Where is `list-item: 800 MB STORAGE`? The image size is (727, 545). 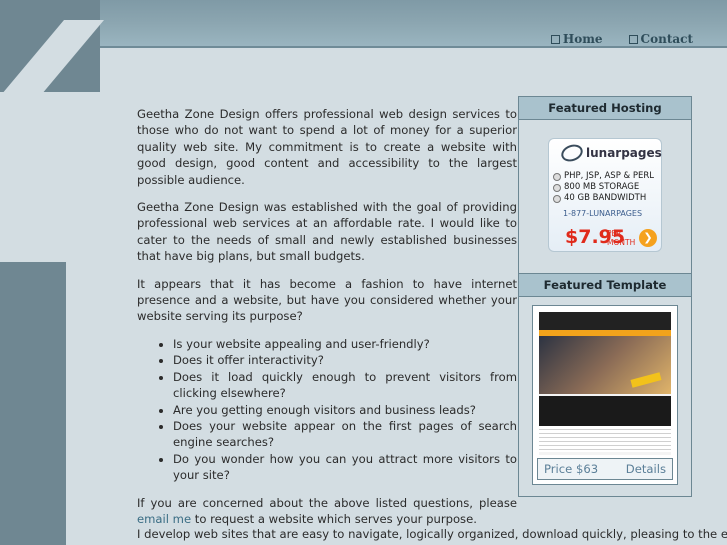
list-item: 800 MB STORAGE is located at coordinates (603, 187).